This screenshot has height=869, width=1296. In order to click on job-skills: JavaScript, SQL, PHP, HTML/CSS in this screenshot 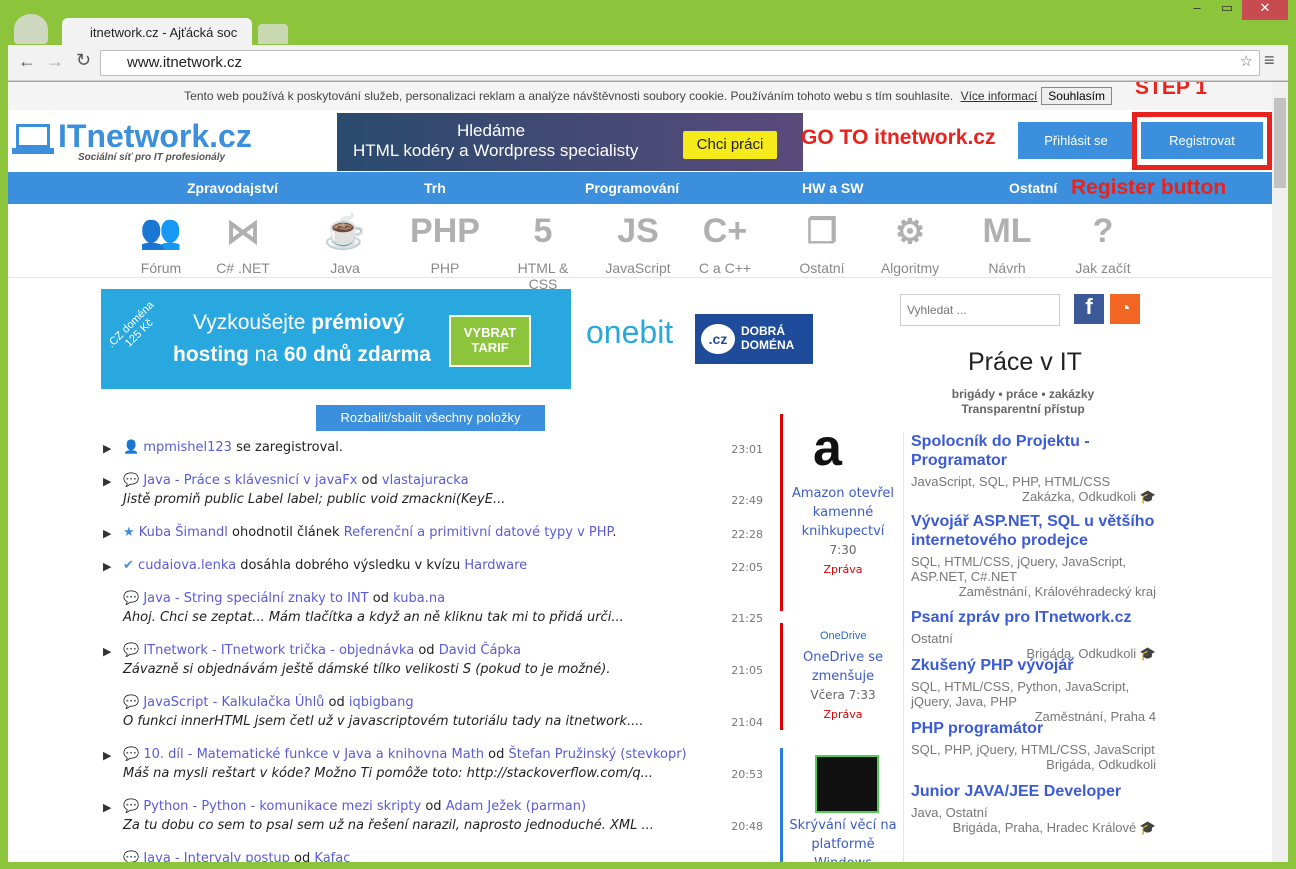, I will do `click(1011, 481)`.